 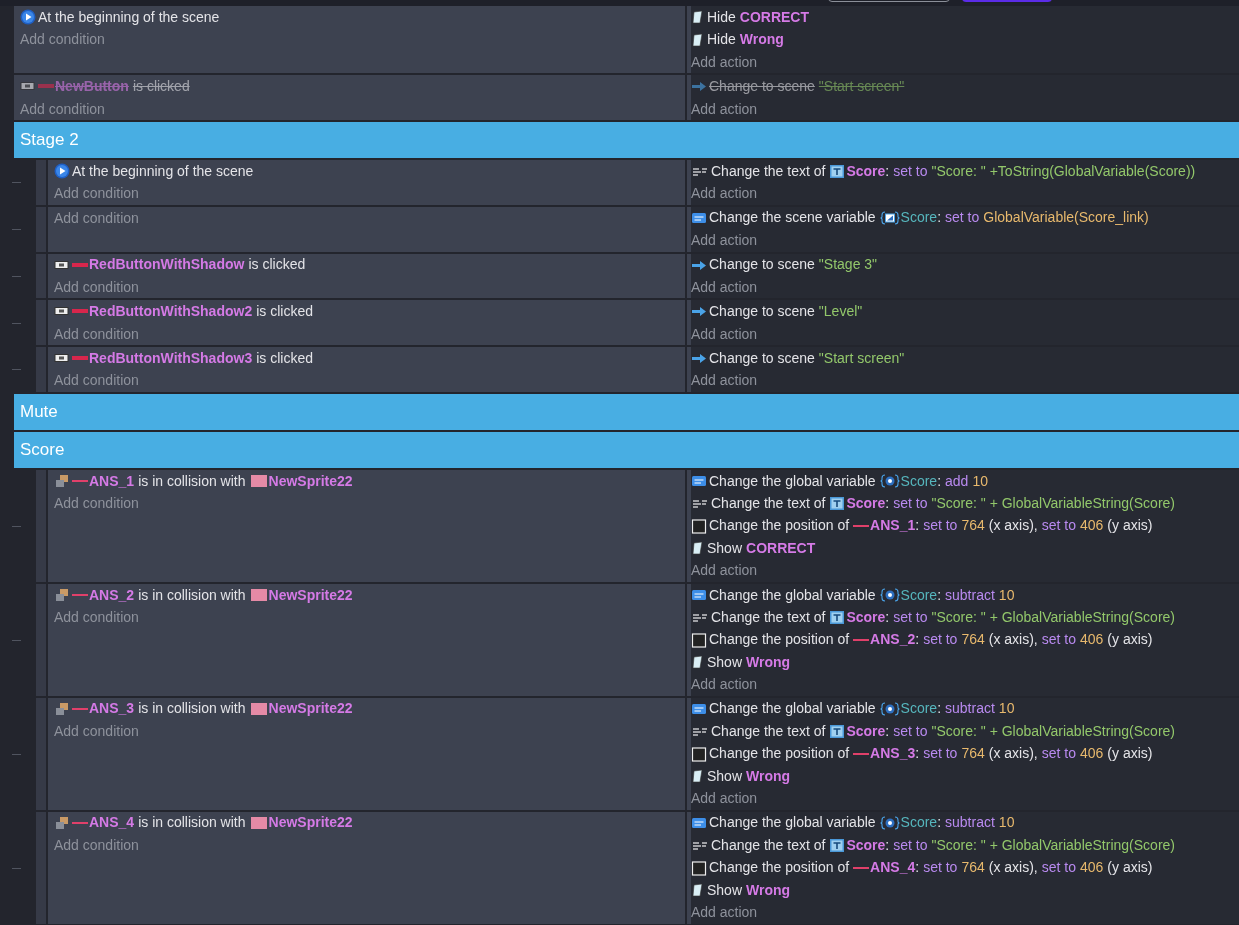 I want to click on square-icon, so click(x=258, y=595).